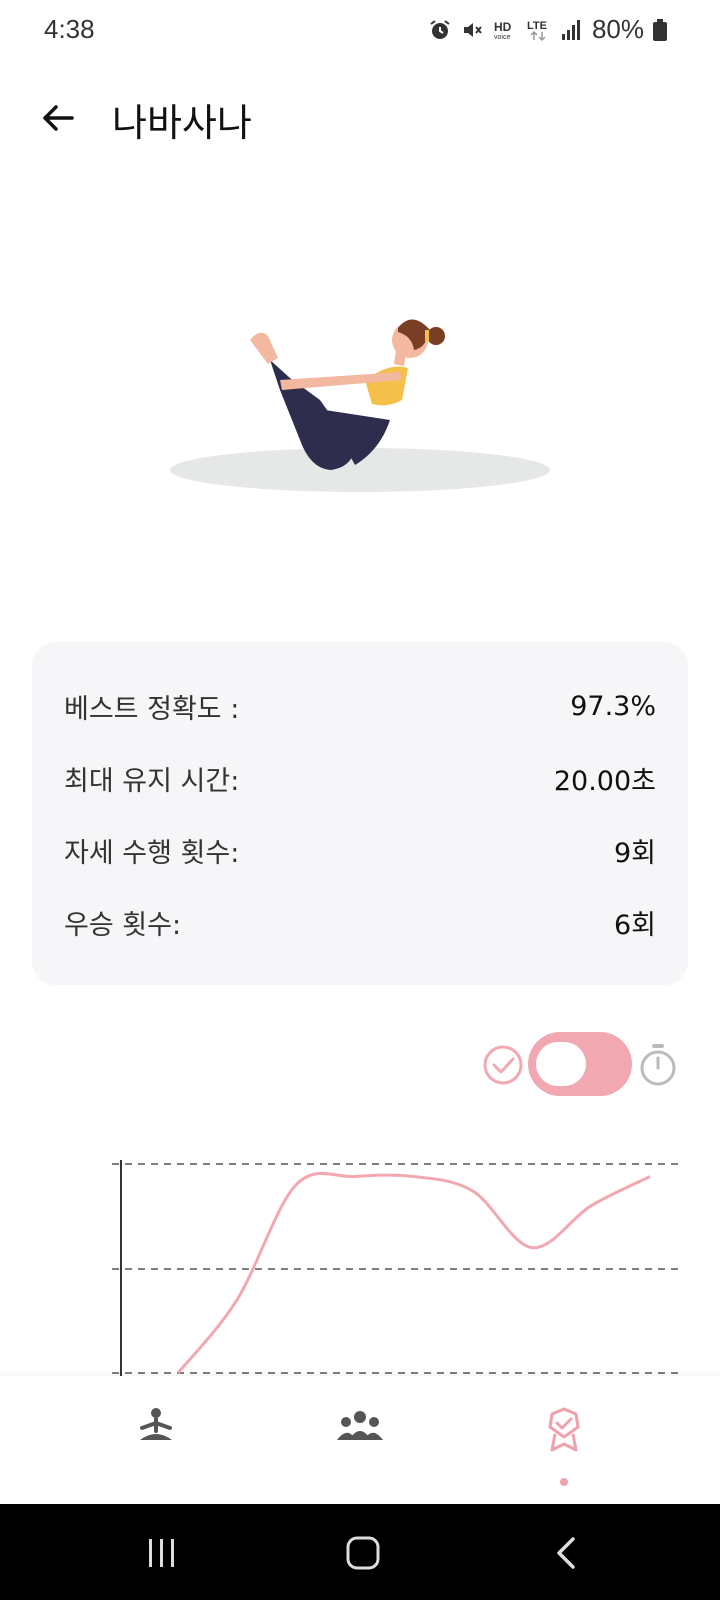 The height and width of the screenshot is (1600, 720). I want to click on svg-text: voice, so click(502, 37).